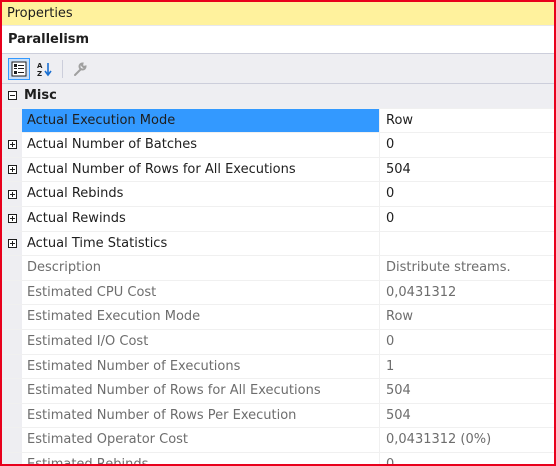  What do you see at coordinates (467, 440) in the screenshot?
I see `property-value: 0,0431312 (0%)` at bounding box center [467, 440].